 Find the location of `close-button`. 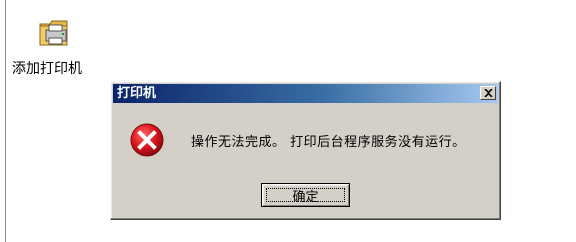

close-button is located at coordinates (488, 93).